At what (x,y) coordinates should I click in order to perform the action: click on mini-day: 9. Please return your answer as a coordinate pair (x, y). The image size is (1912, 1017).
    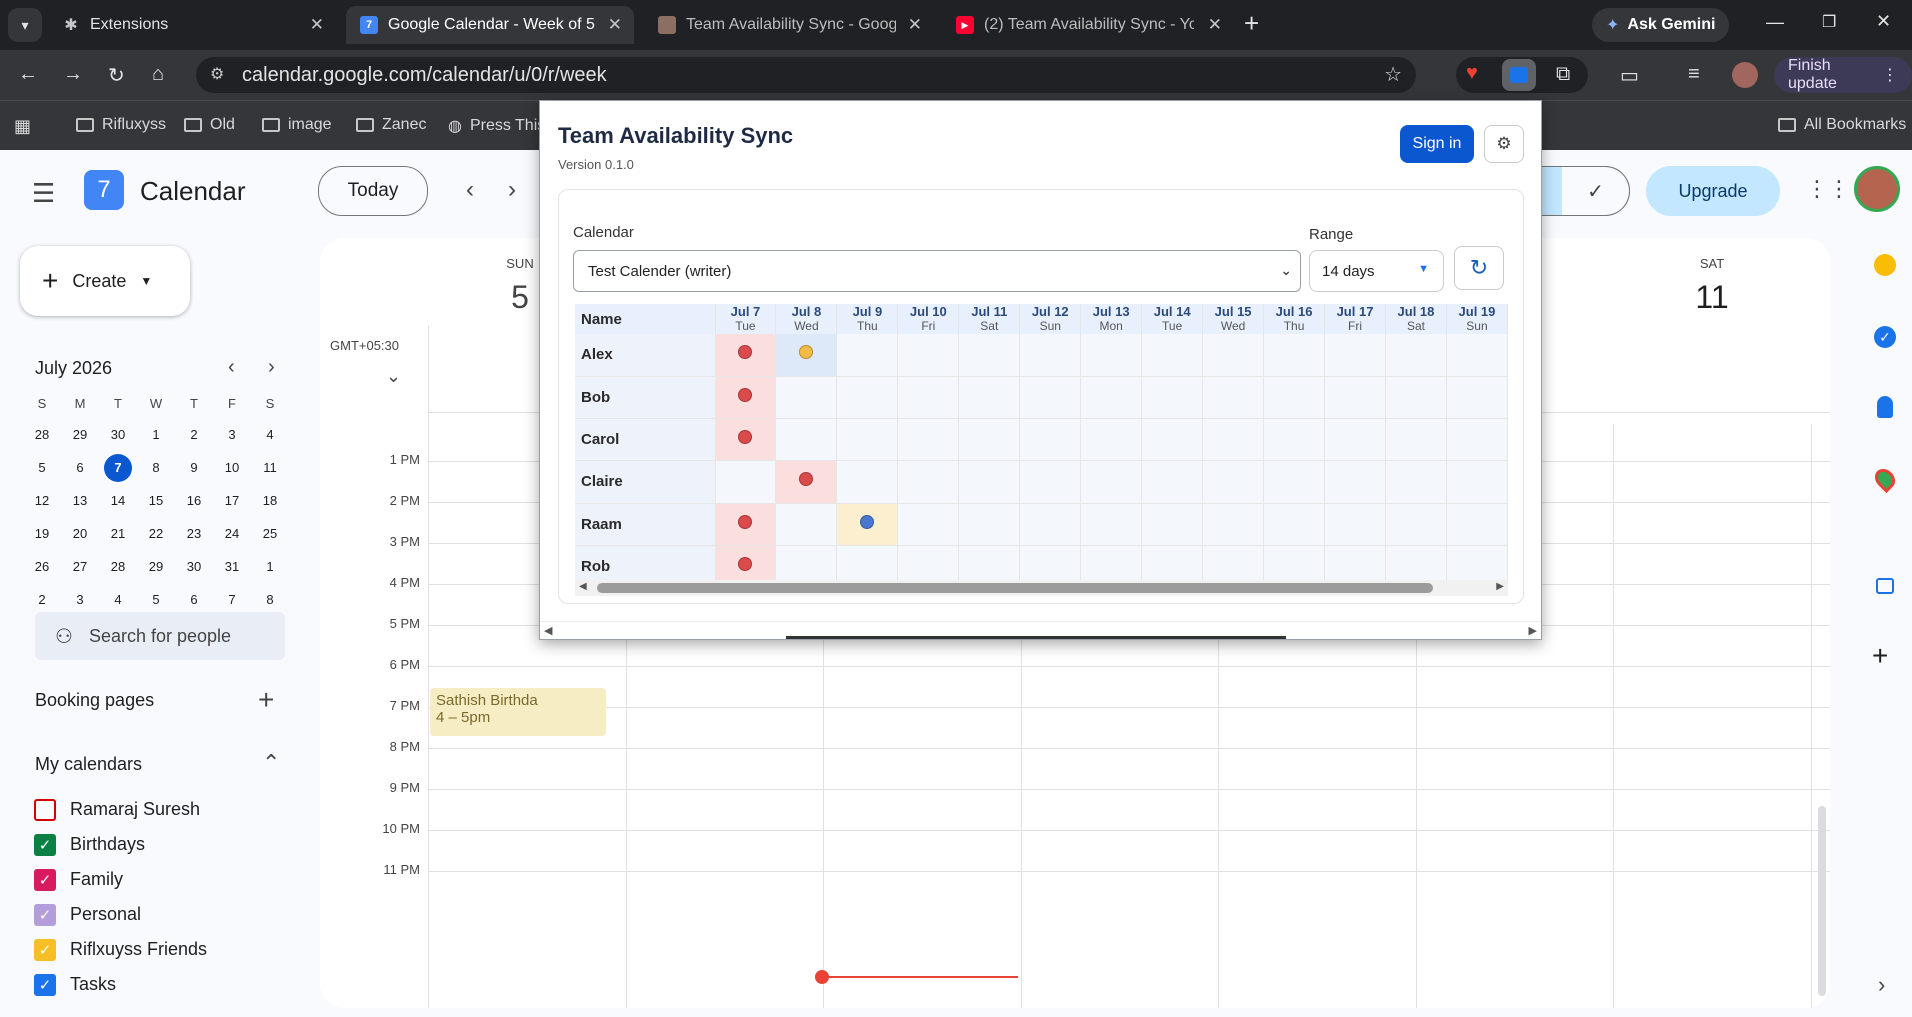
    Looking at the image, I should click on (194, 467).